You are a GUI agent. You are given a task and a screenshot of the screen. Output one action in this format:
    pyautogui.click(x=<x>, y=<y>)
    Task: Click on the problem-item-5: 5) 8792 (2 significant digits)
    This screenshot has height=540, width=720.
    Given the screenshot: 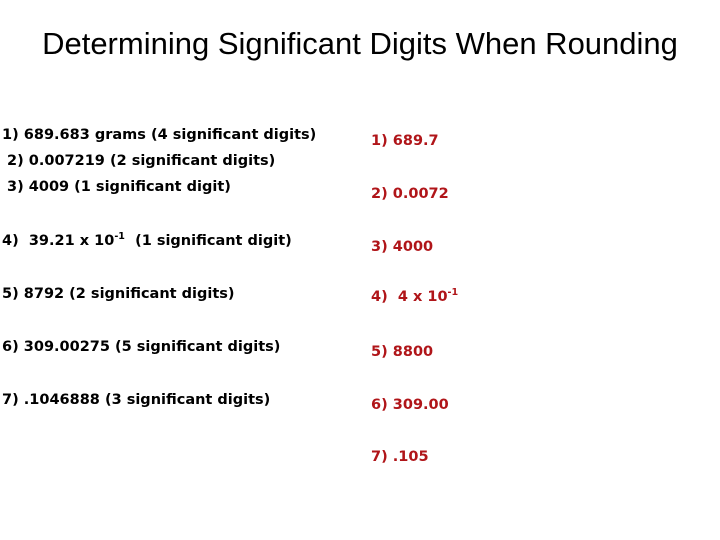 What is the action you would take?
    pyautogui.click(x=118, y=294)
    